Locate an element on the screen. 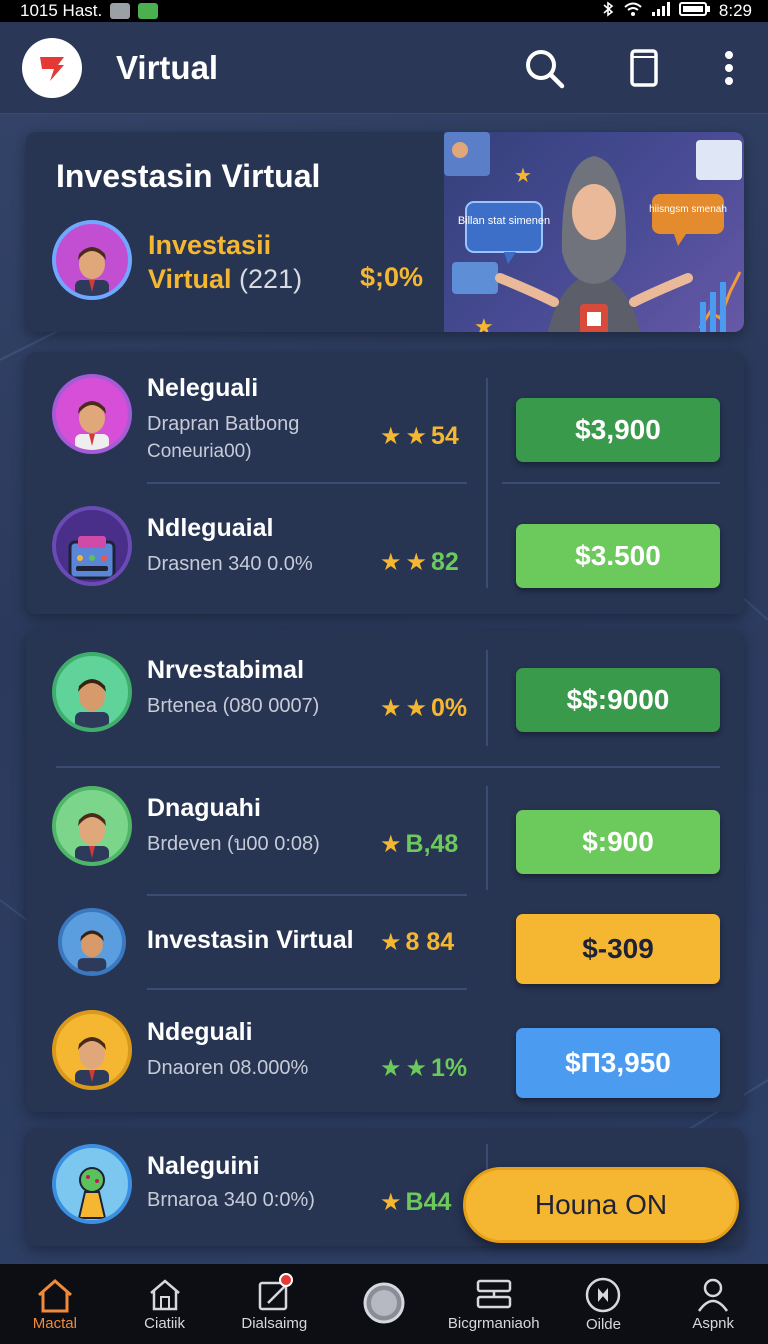  nav-item-account: Aspnk is located at coordinates (713, 1304).